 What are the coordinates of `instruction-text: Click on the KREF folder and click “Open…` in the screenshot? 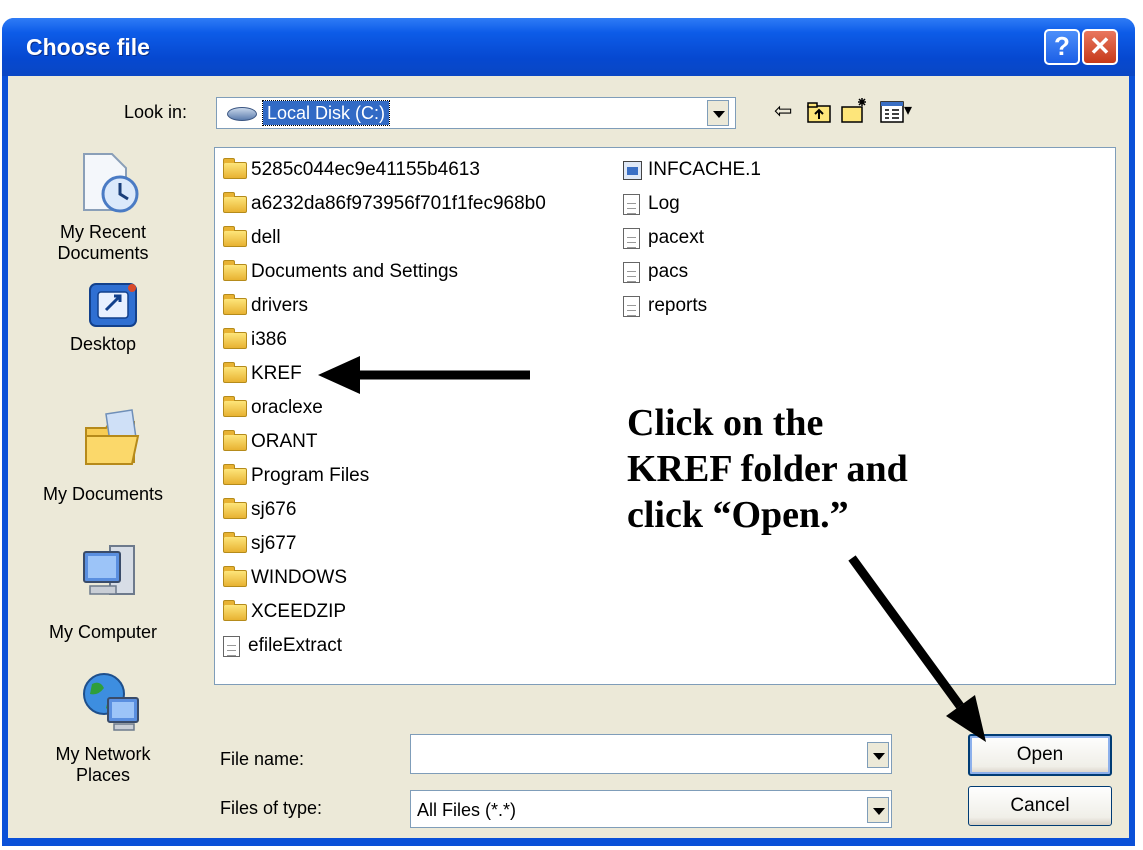 It's located at (767, 469).